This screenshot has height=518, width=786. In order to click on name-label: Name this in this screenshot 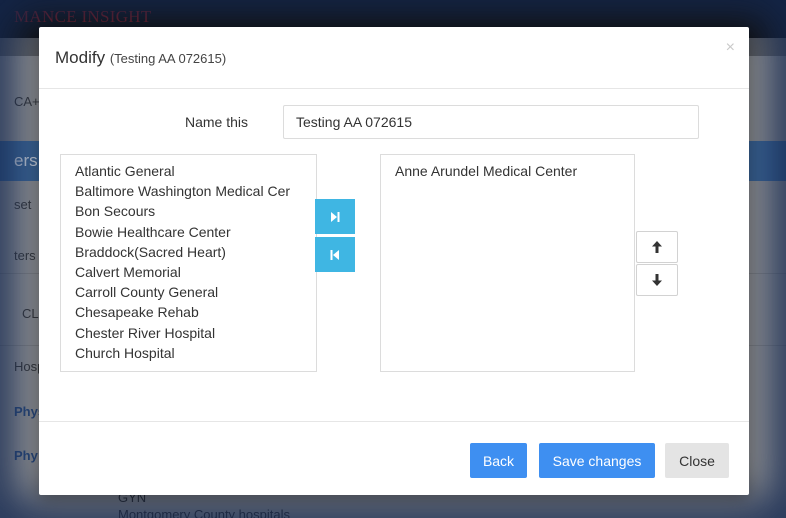, I will do `click(217, 122)`.